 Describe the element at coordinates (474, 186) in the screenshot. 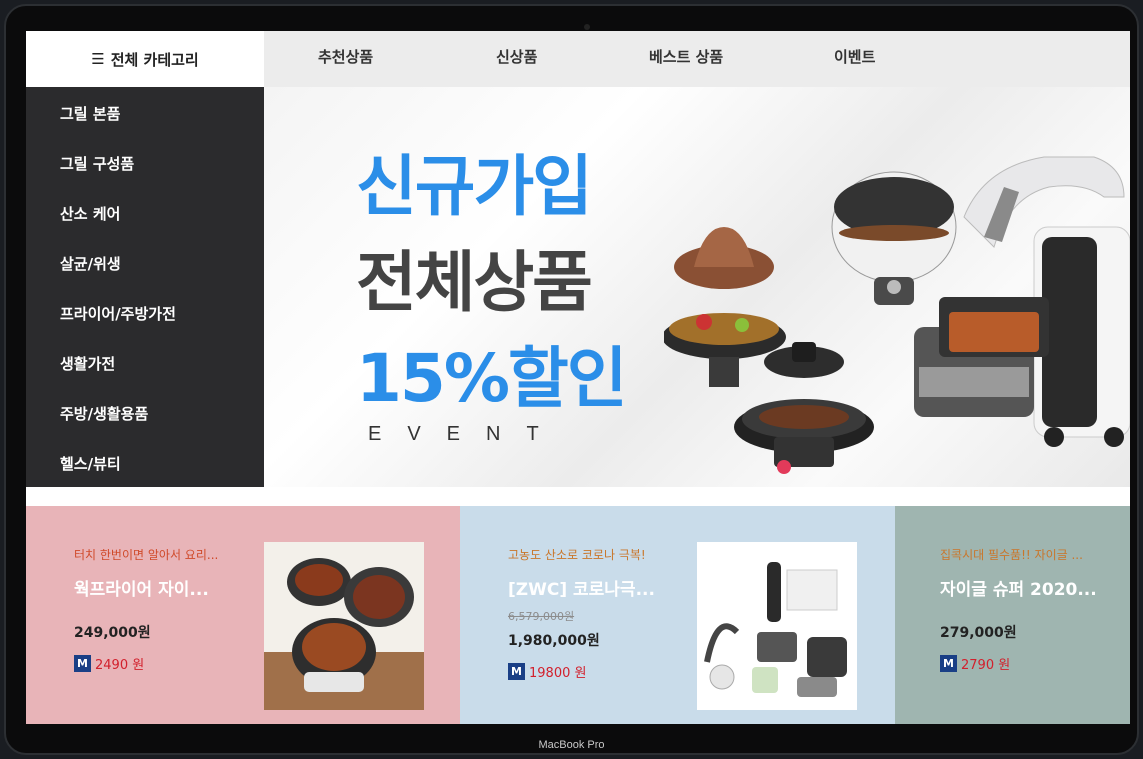

I see `banner-line-signup: 신규가입` at that location.